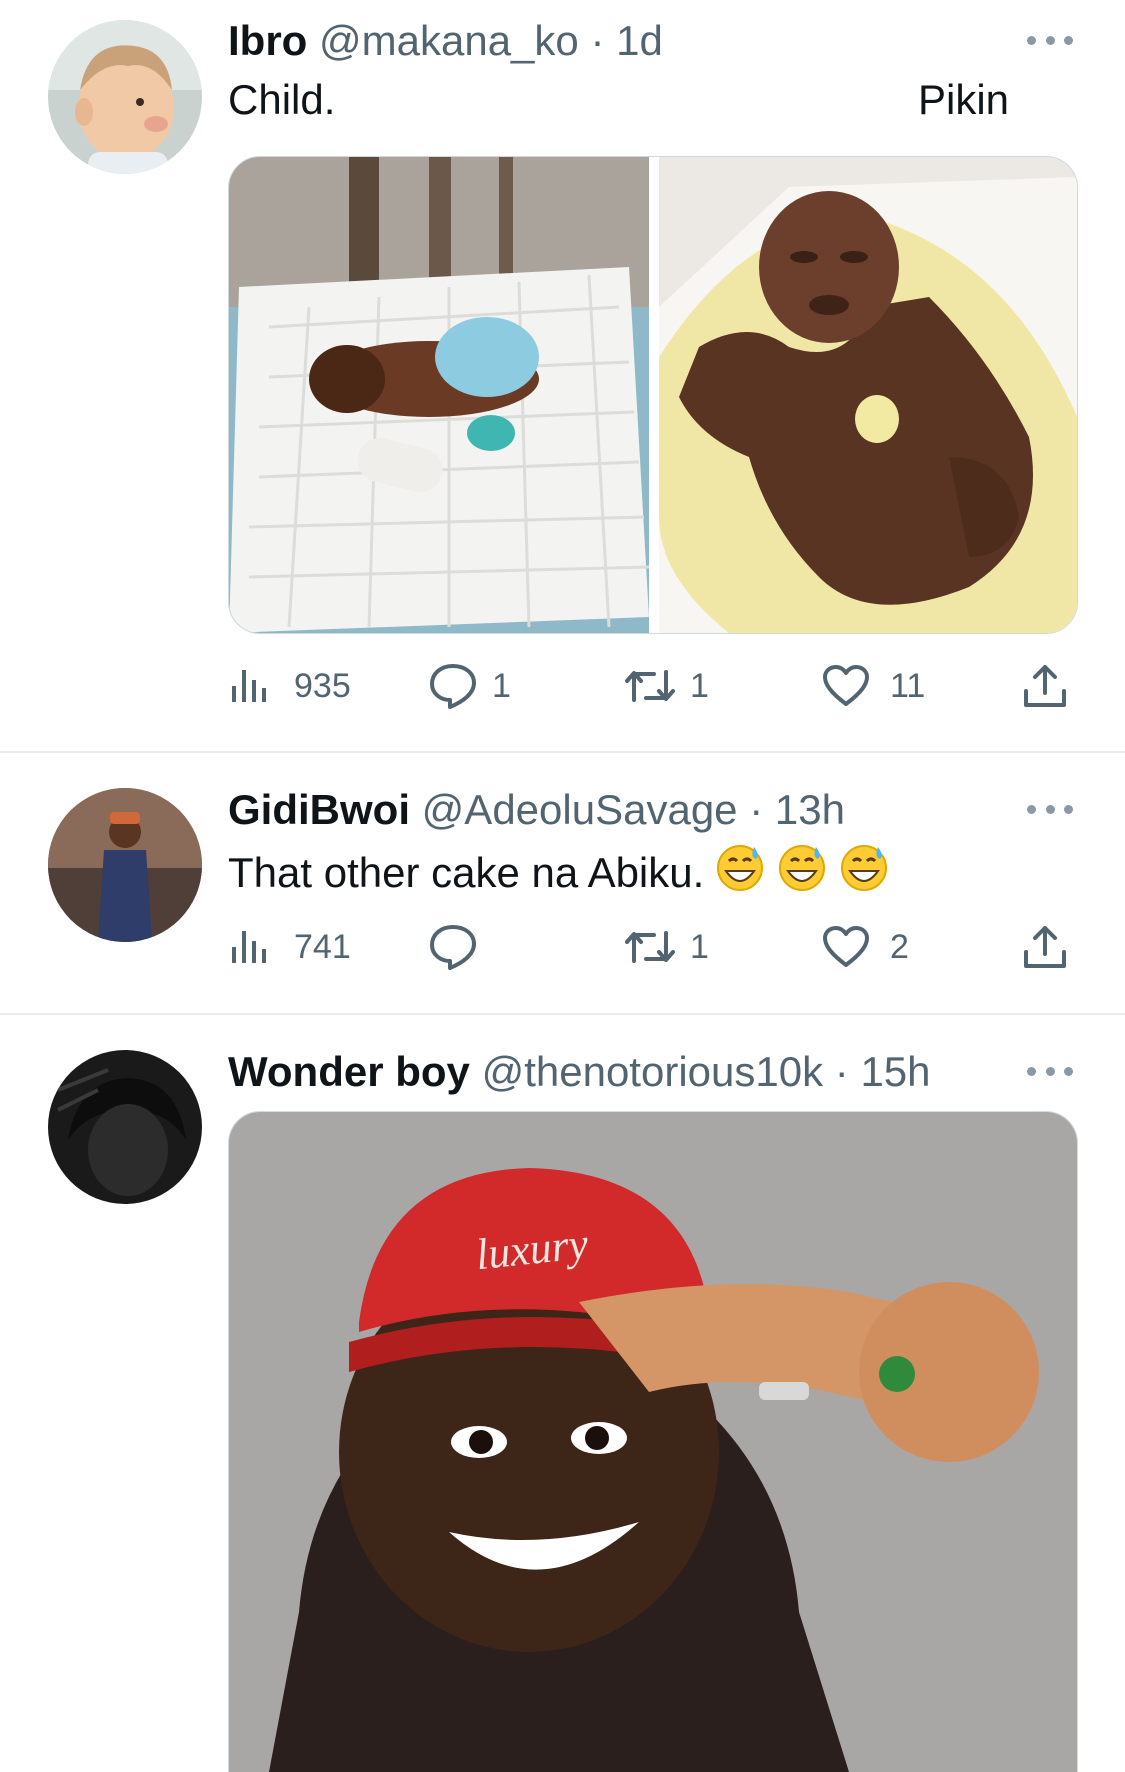  I want to click on reply-count: 1, so click(501, 685).